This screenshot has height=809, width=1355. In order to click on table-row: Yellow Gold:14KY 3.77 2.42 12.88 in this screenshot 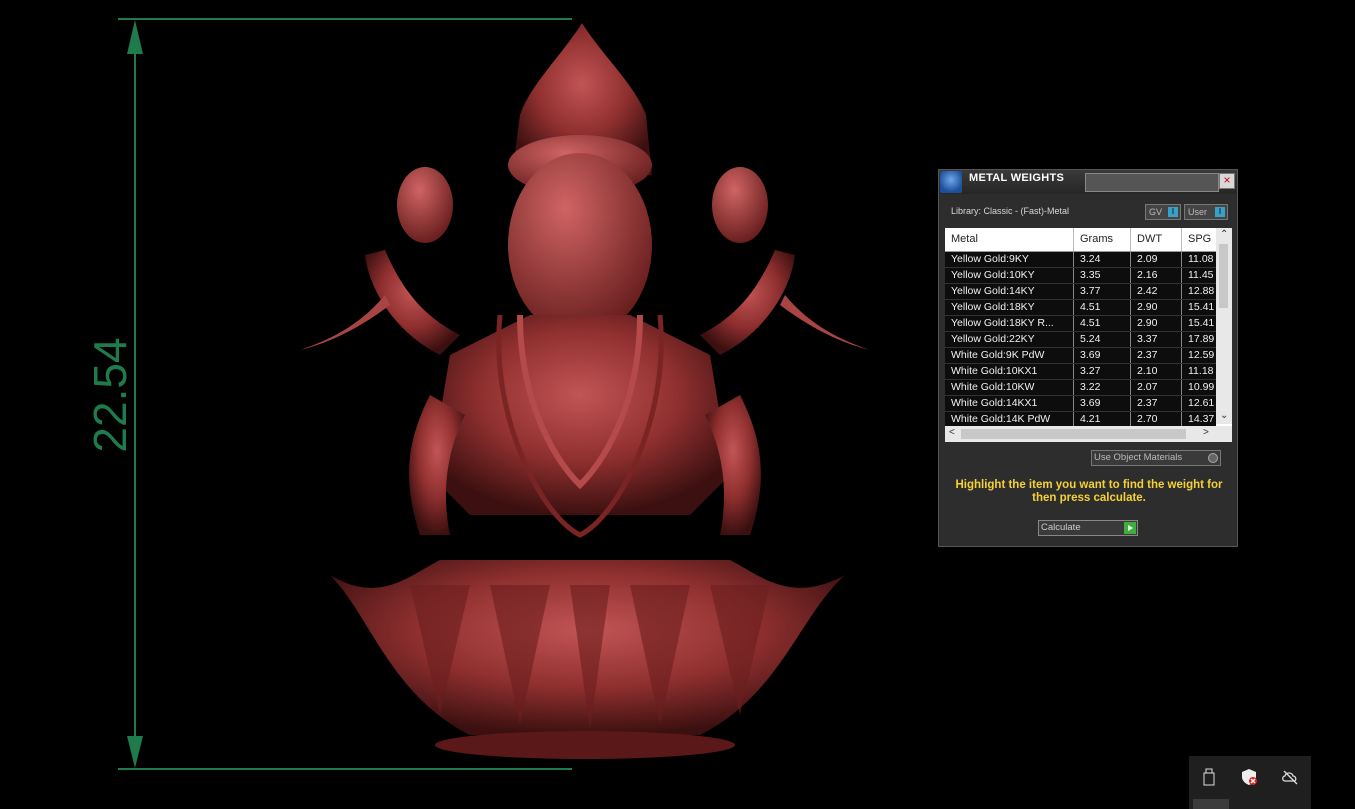, I will do `click(1080, 292)`.